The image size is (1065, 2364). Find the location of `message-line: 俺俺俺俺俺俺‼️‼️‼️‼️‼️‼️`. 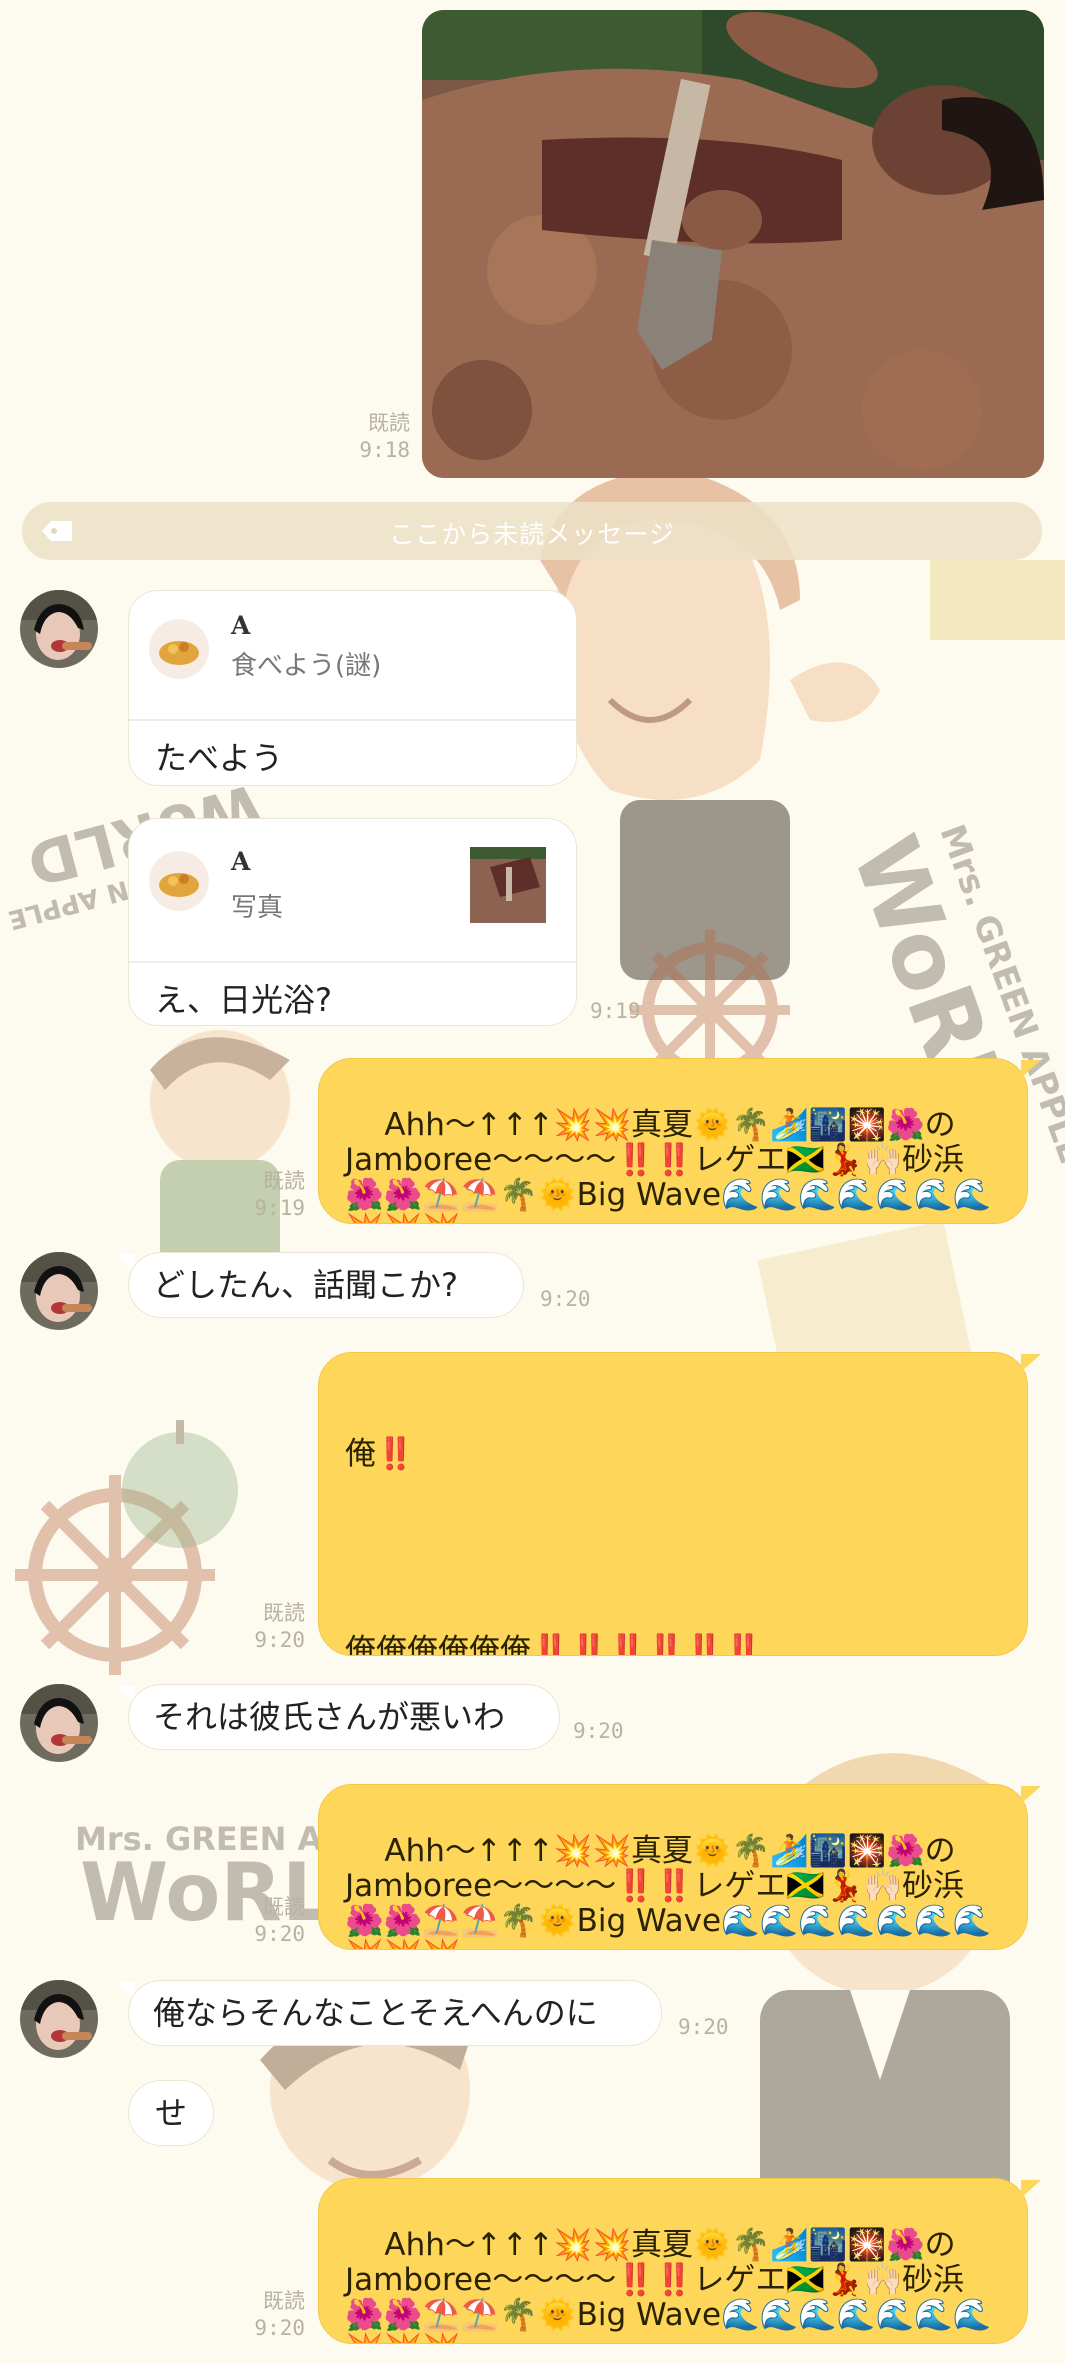

message-line: 俺俺俺俺俺俺‼️‼️‼️‼️‼️‼️ is located at coordinates (554, 1644).